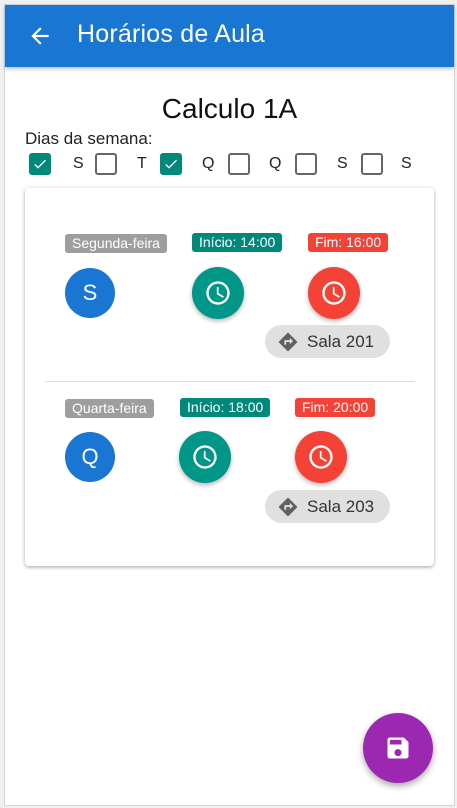  I want to click on app-title: Horários de Aula, so click(171, 34).